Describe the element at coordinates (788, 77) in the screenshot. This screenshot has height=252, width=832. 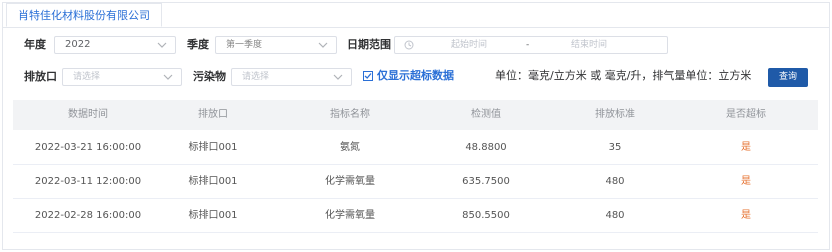
I see `query-button: 查询` at that location.